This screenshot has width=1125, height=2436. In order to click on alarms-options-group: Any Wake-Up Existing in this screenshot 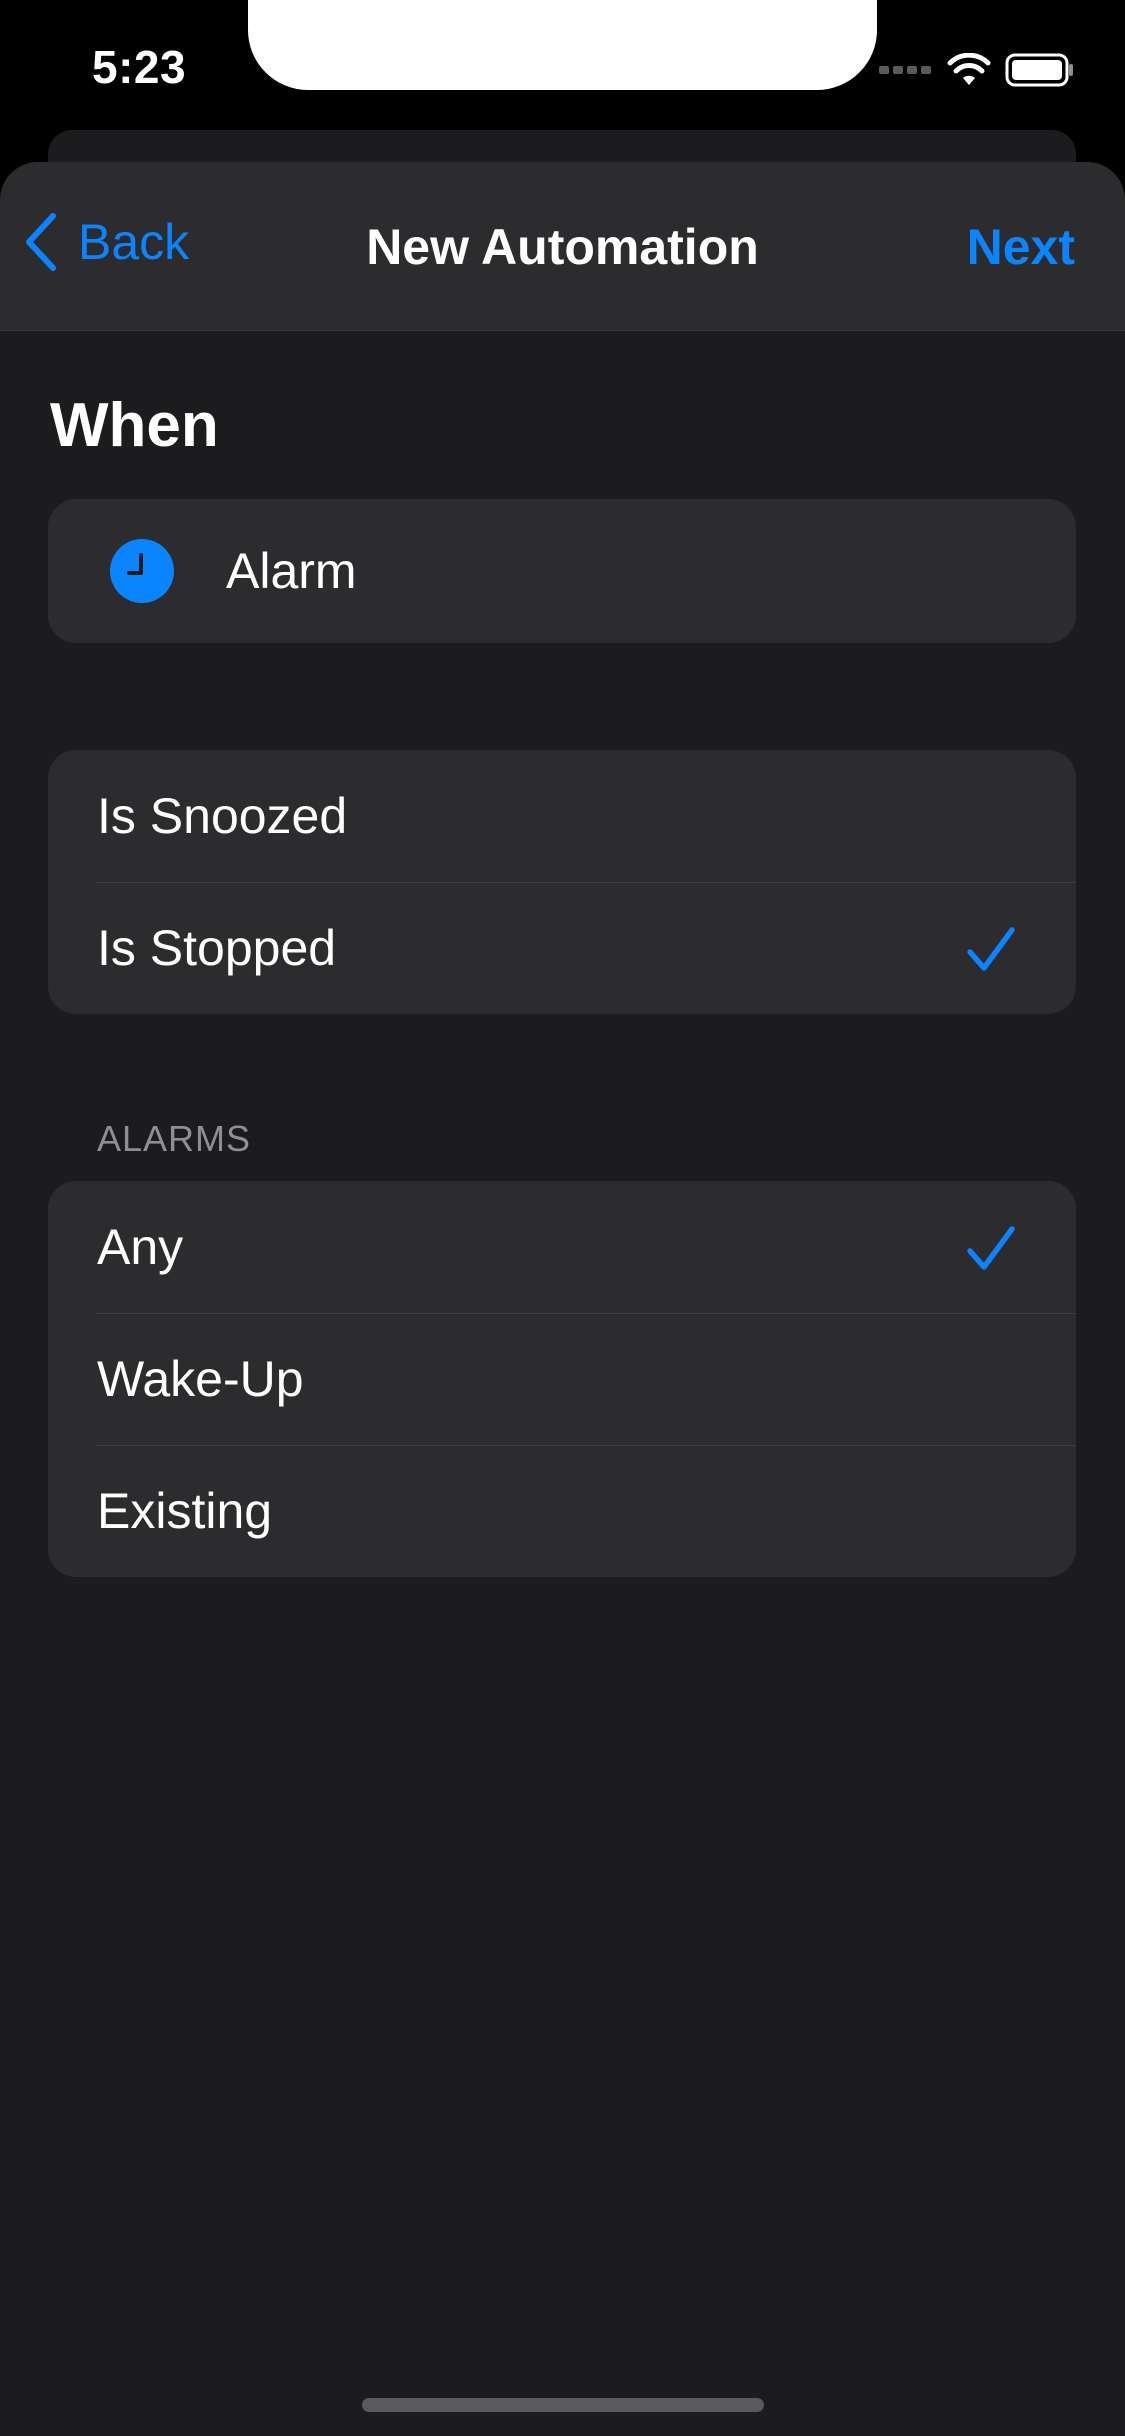, I will do `click(562, 1379)`.